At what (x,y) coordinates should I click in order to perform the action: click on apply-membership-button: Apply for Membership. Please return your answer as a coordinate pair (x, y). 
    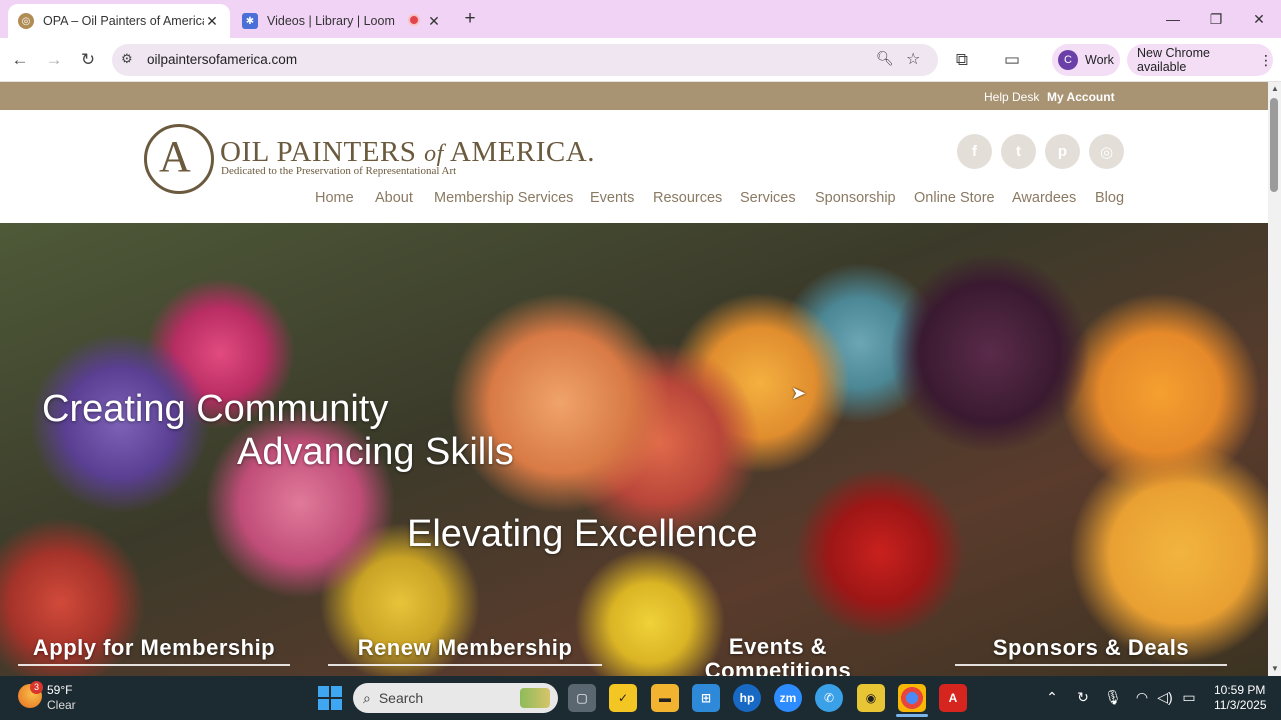
    Looking at the image, I should click on (154, 648).